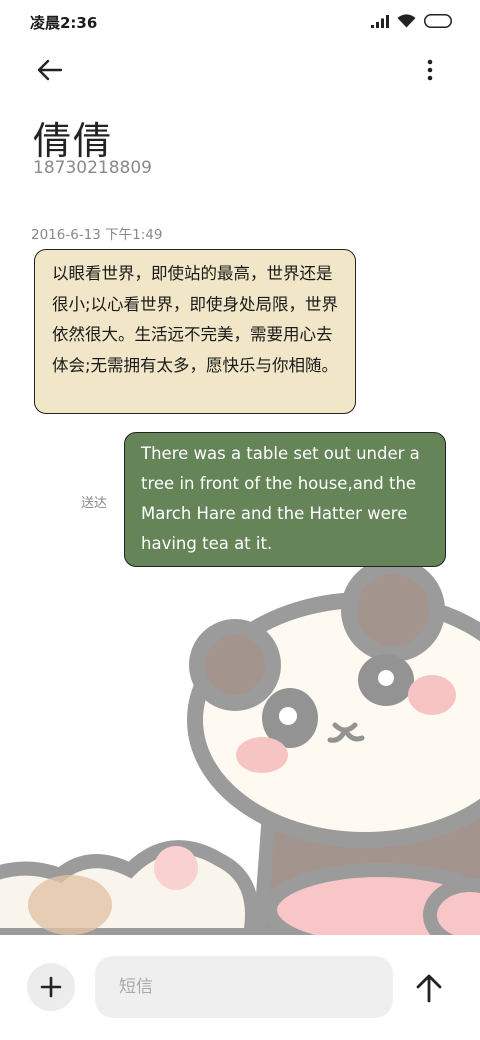  I want to click on status-icons, so click(412, 22).